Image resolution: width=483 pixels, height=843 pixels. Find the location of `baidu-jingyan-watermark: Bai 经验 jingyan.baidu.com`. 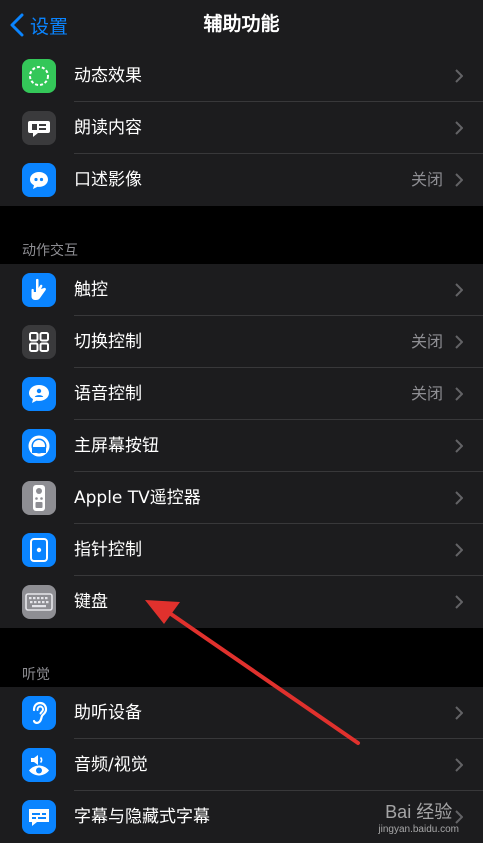

baidu-jingyan-watermark: Bai 经验 jingyan.baidu.com is located at coordinates (418, 816).